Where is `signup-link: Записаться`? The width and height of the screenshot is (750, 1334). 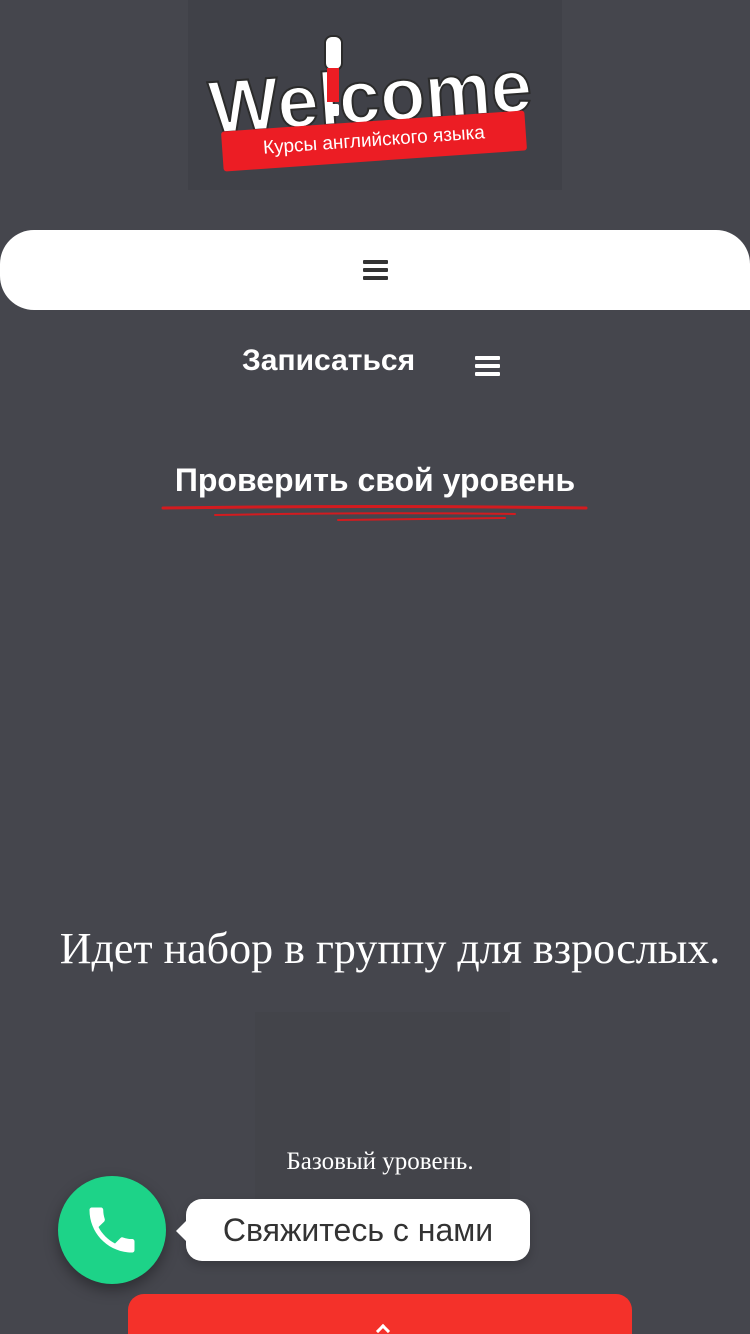
signup-link: Записаться is located at coordinates (328, 361).